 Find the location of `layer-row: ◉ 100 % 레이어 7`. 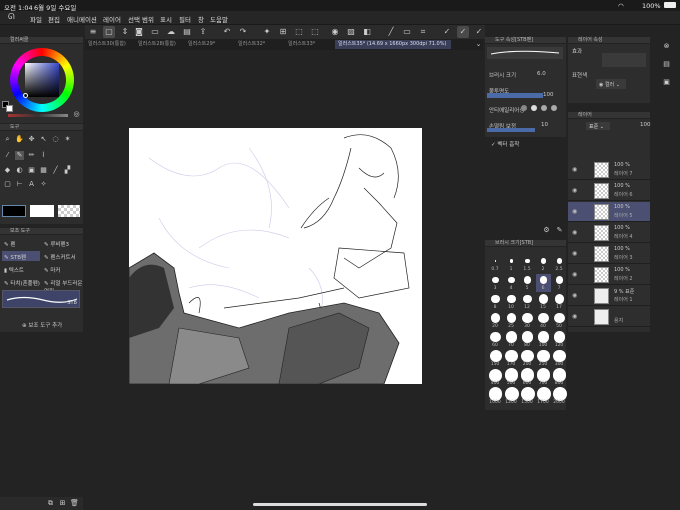

layer-row: ◉ 100 % 레이어 7 is located at coordinates (609, 170).